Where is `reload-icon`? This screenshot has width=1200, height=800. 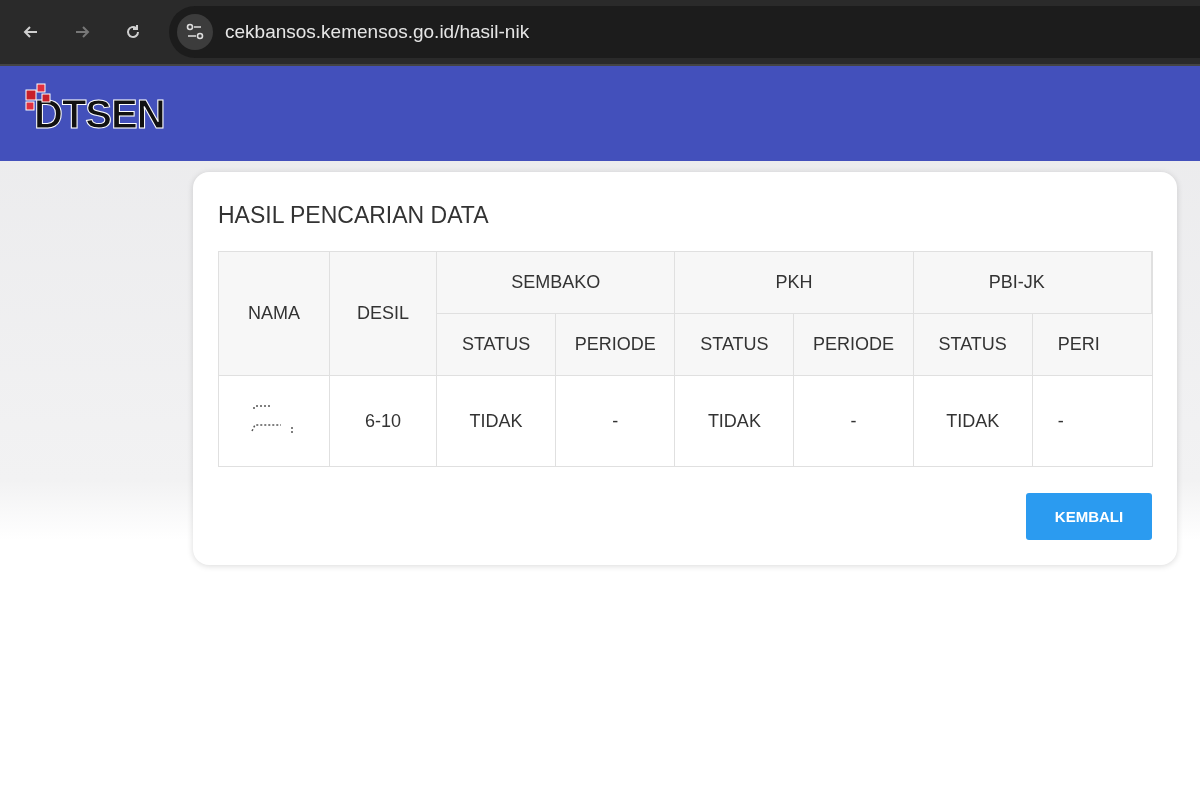 reload-icon is located at coordinates (133, 32).